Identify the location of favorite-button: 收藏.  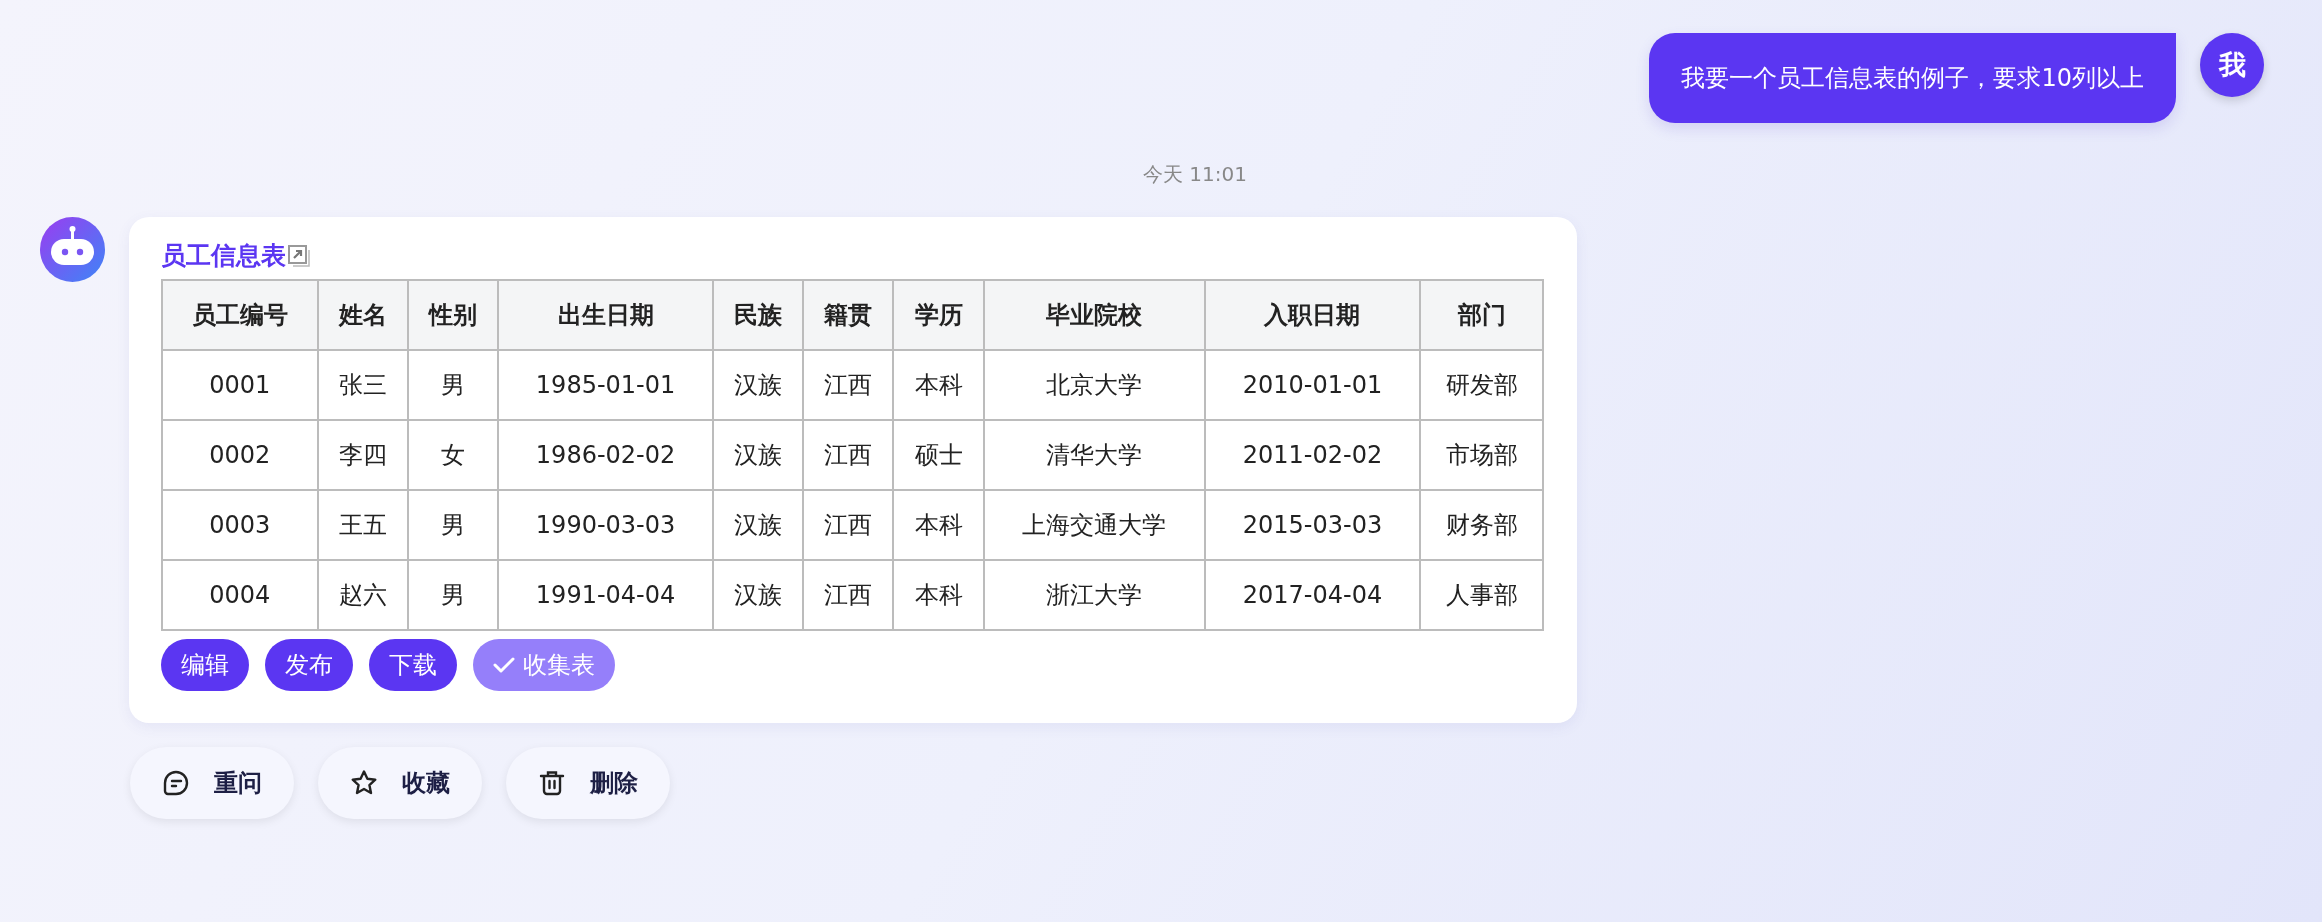
(400, 782).